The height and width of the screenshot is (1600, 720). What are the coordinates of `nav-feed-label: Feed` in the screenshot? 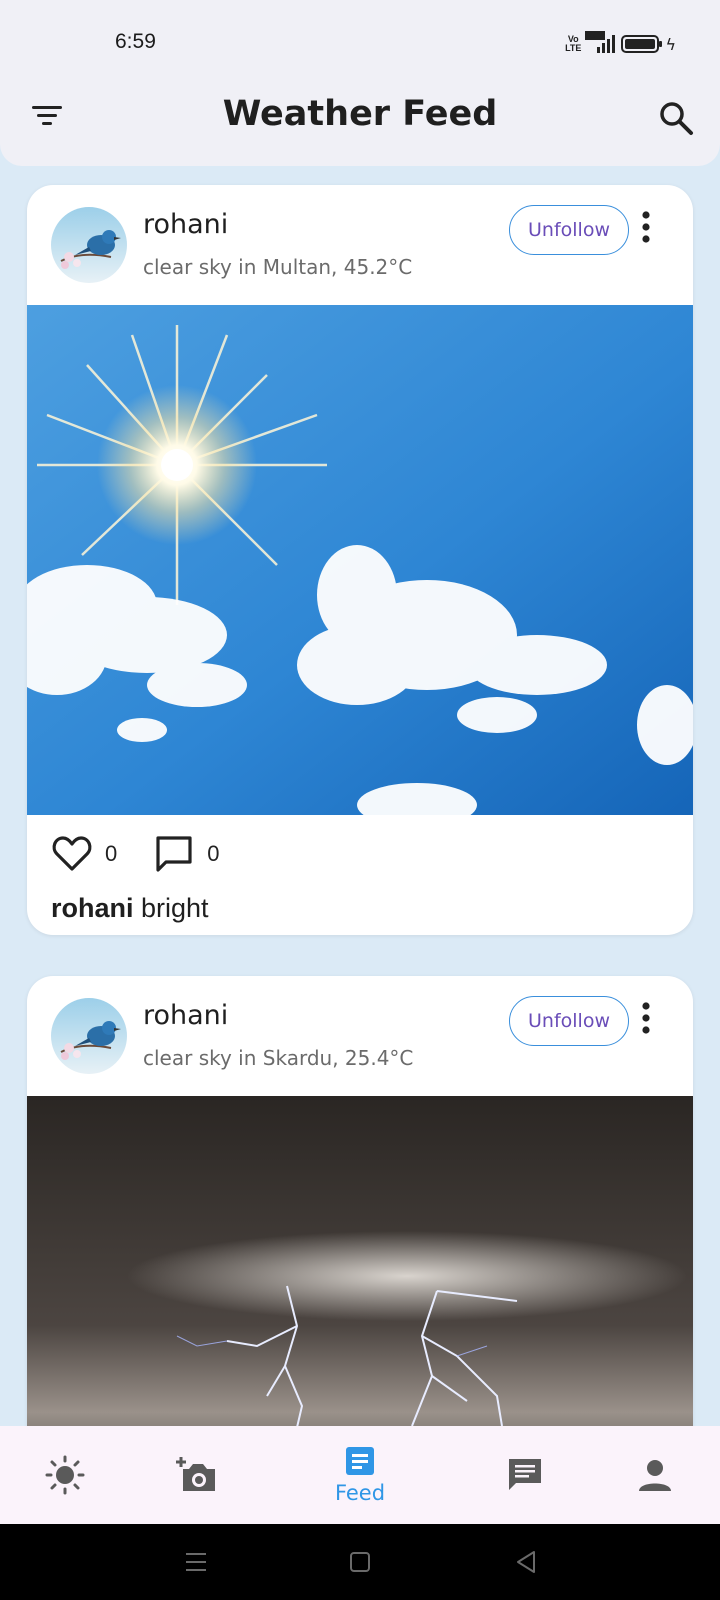 It's located at (360, 1493).